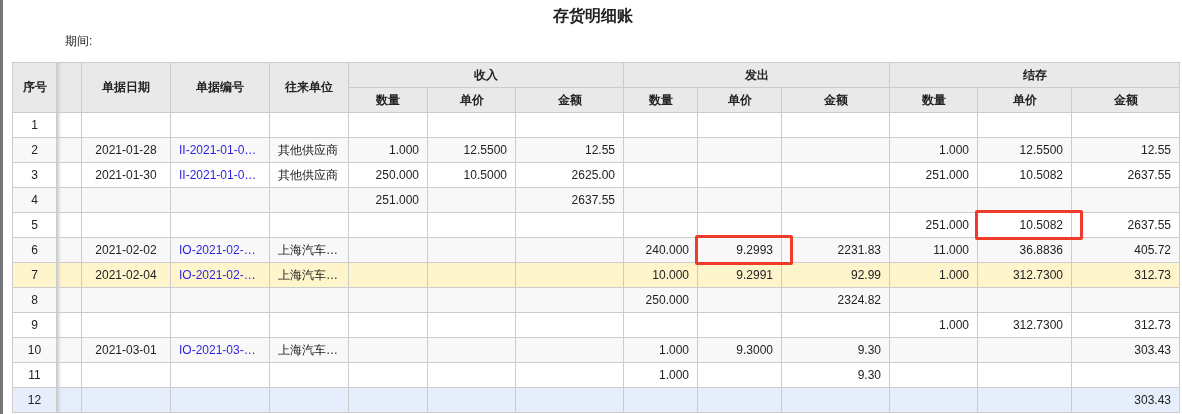  I want to click on table-cell: 1, so click(34, 125).